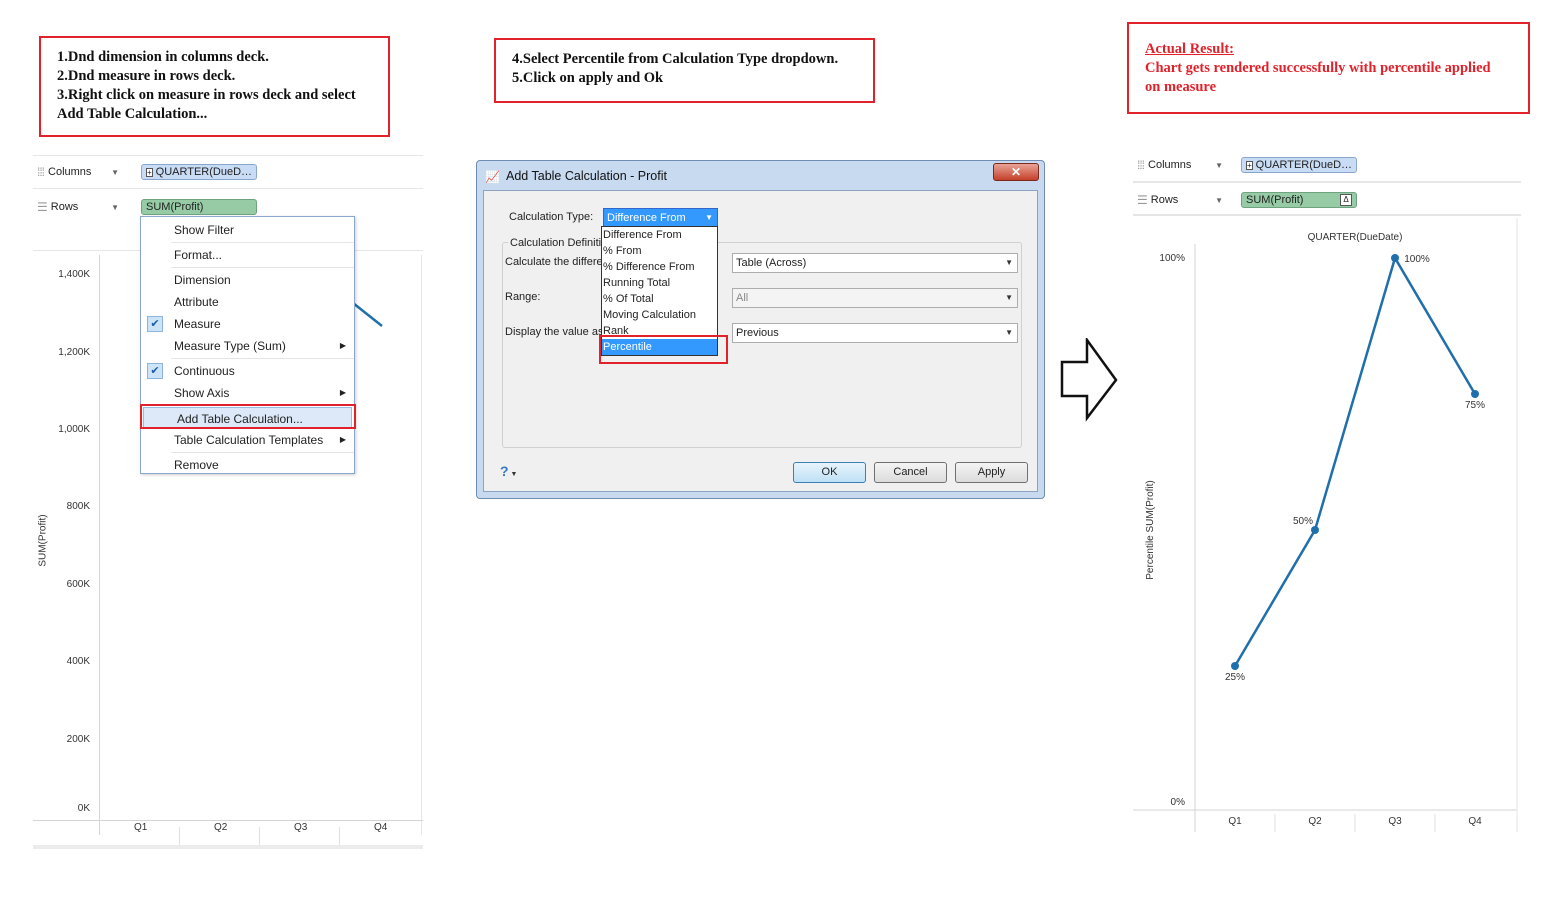  I want to click on calc-type-option: % Difference From, so click(659, 267).